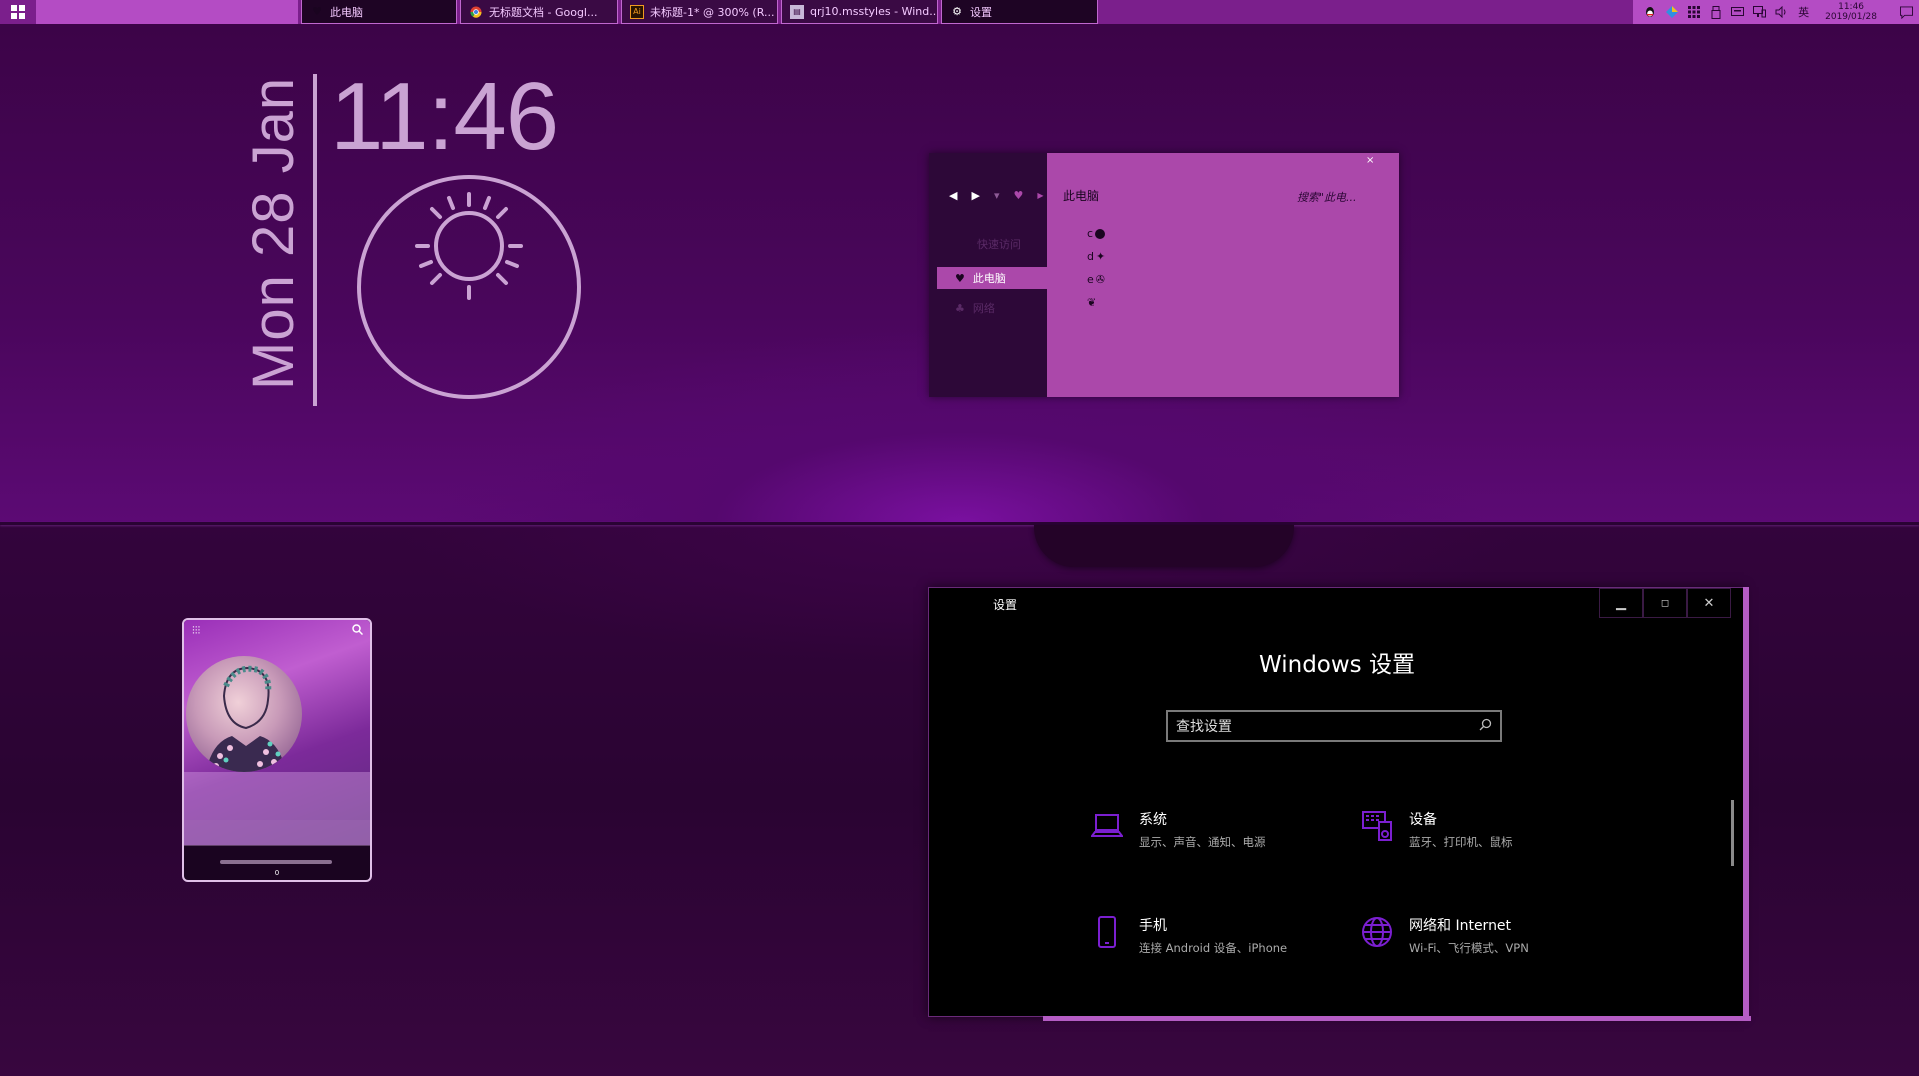  I want to click on shelf-tab, so click(1164, 546).